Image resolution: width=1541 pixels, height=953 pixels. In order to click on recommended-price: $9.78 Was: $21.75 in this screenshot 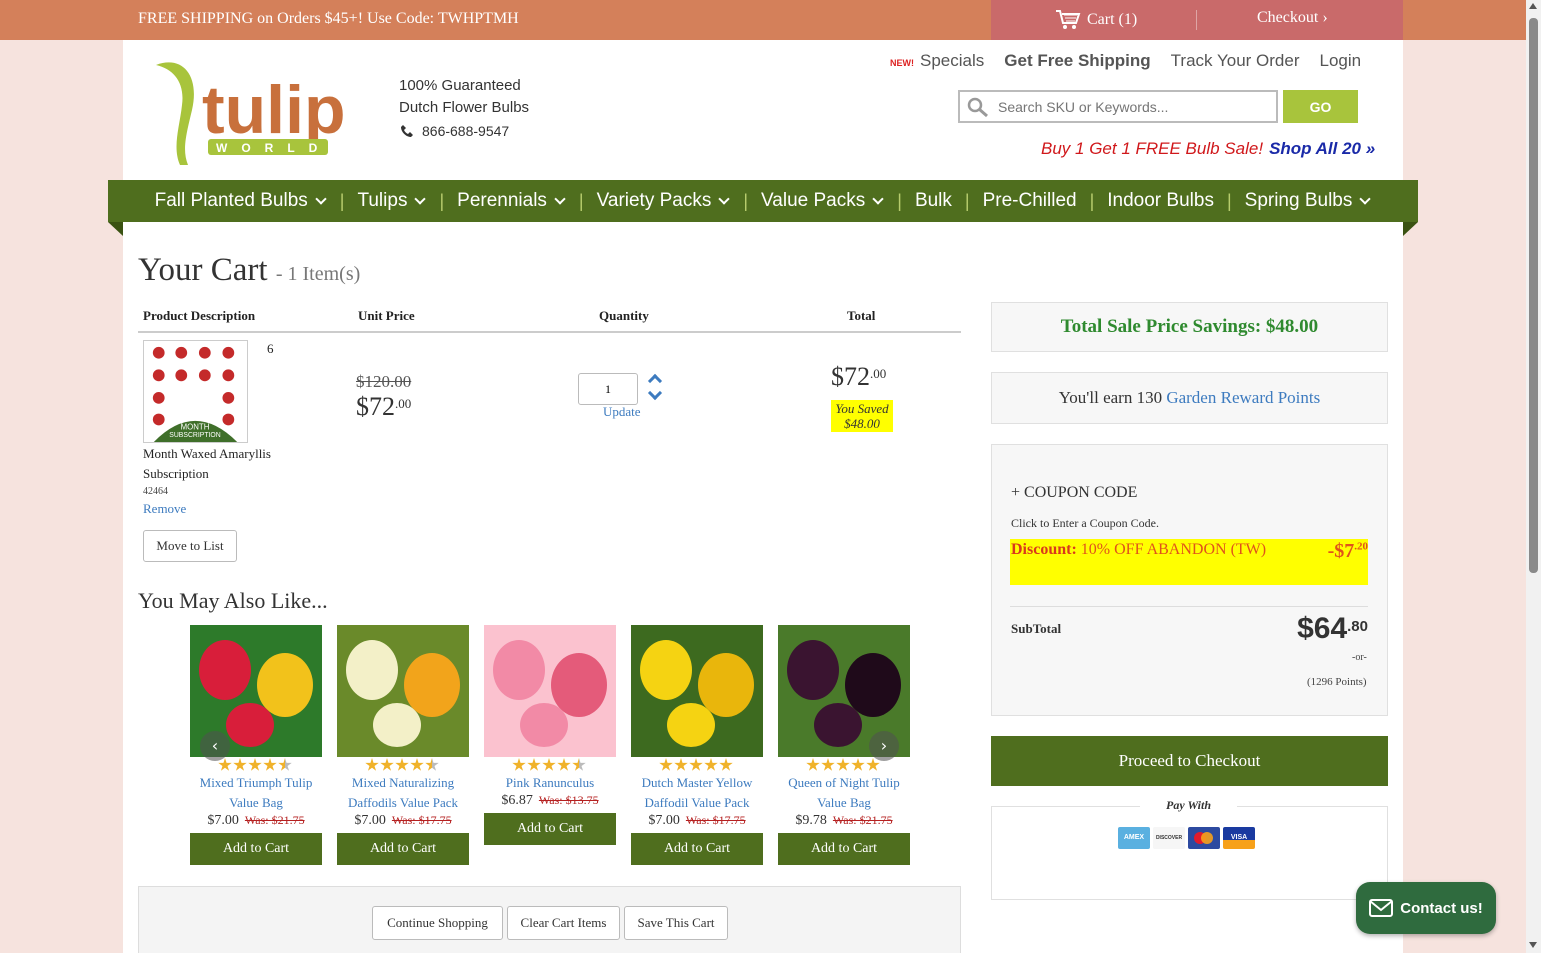, I will do `click(844, 821)`.